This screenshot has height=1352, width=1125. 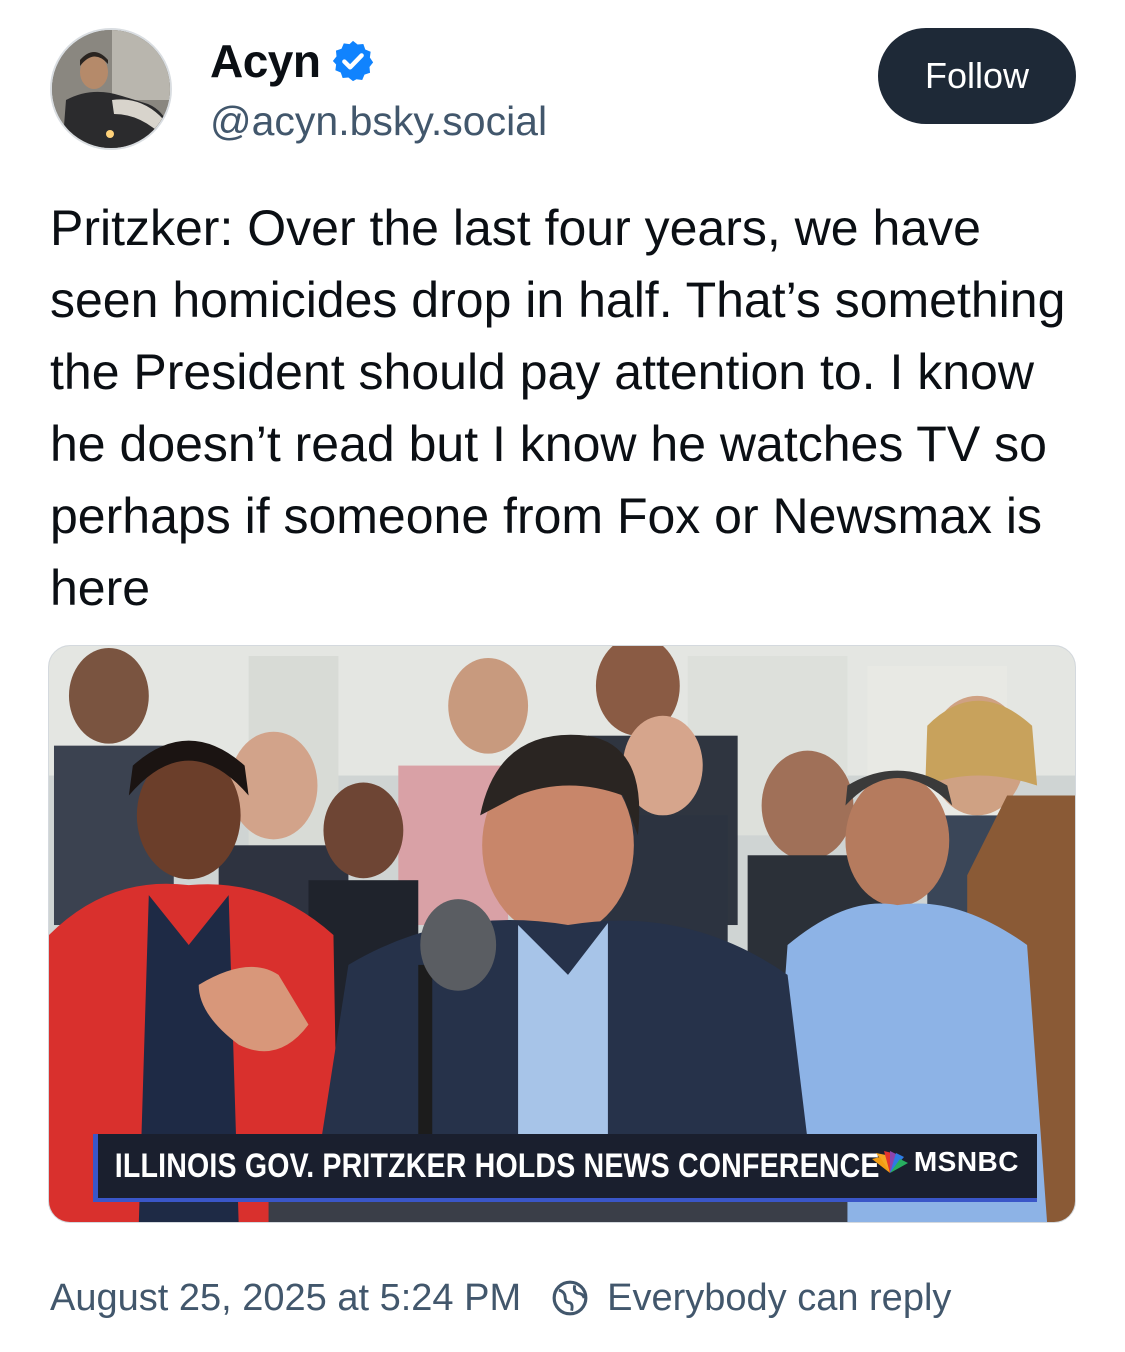 I want to click on reply-setting: Everybody can reply, so click(x=779, y=1298).